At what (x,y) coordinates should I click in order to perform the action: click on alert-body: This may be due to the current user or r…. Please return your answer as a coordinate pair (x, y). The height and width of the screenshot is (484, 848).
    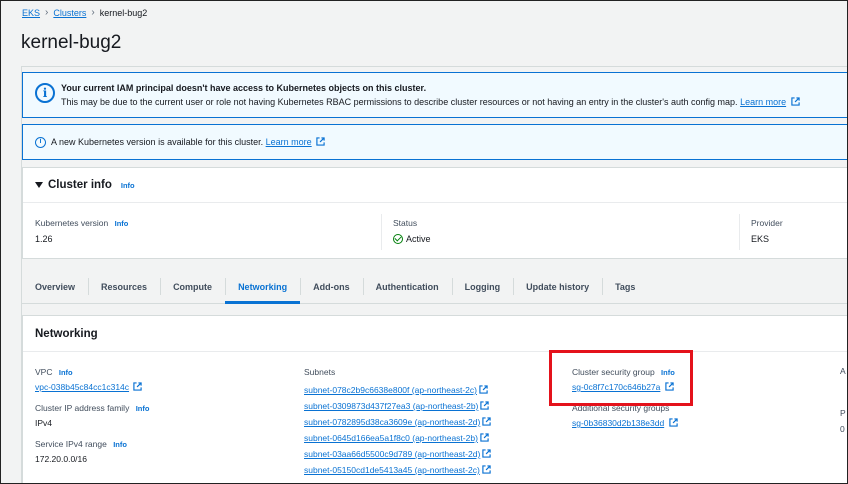
    Looking at the image, I should click on (430, 102).